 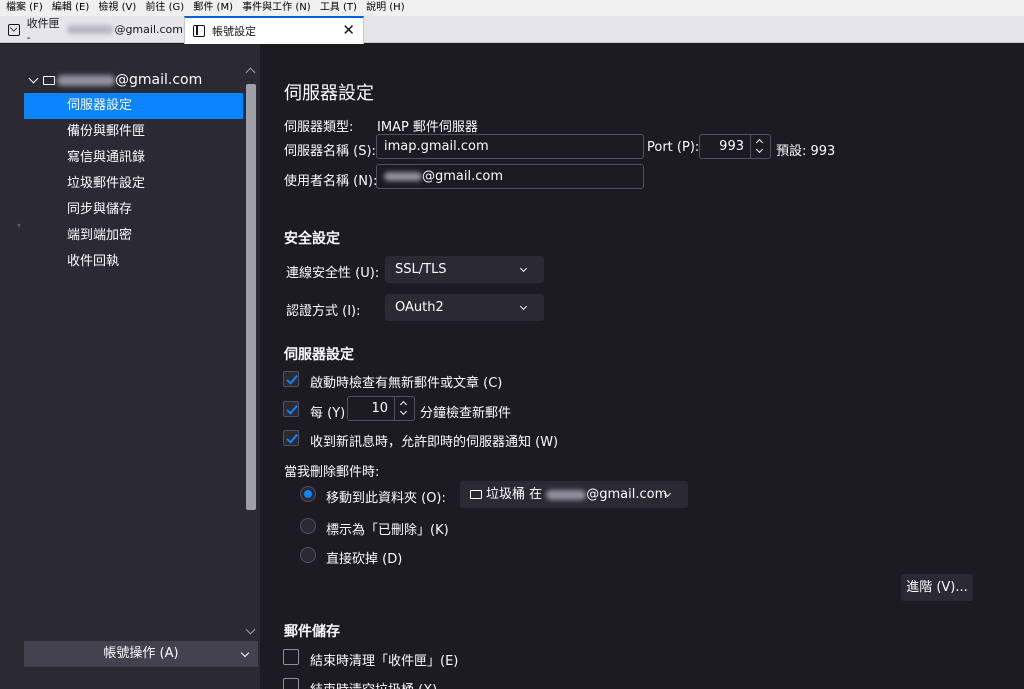 I want to click on page-title: 伺服器設定, so click(x=329, y=93).